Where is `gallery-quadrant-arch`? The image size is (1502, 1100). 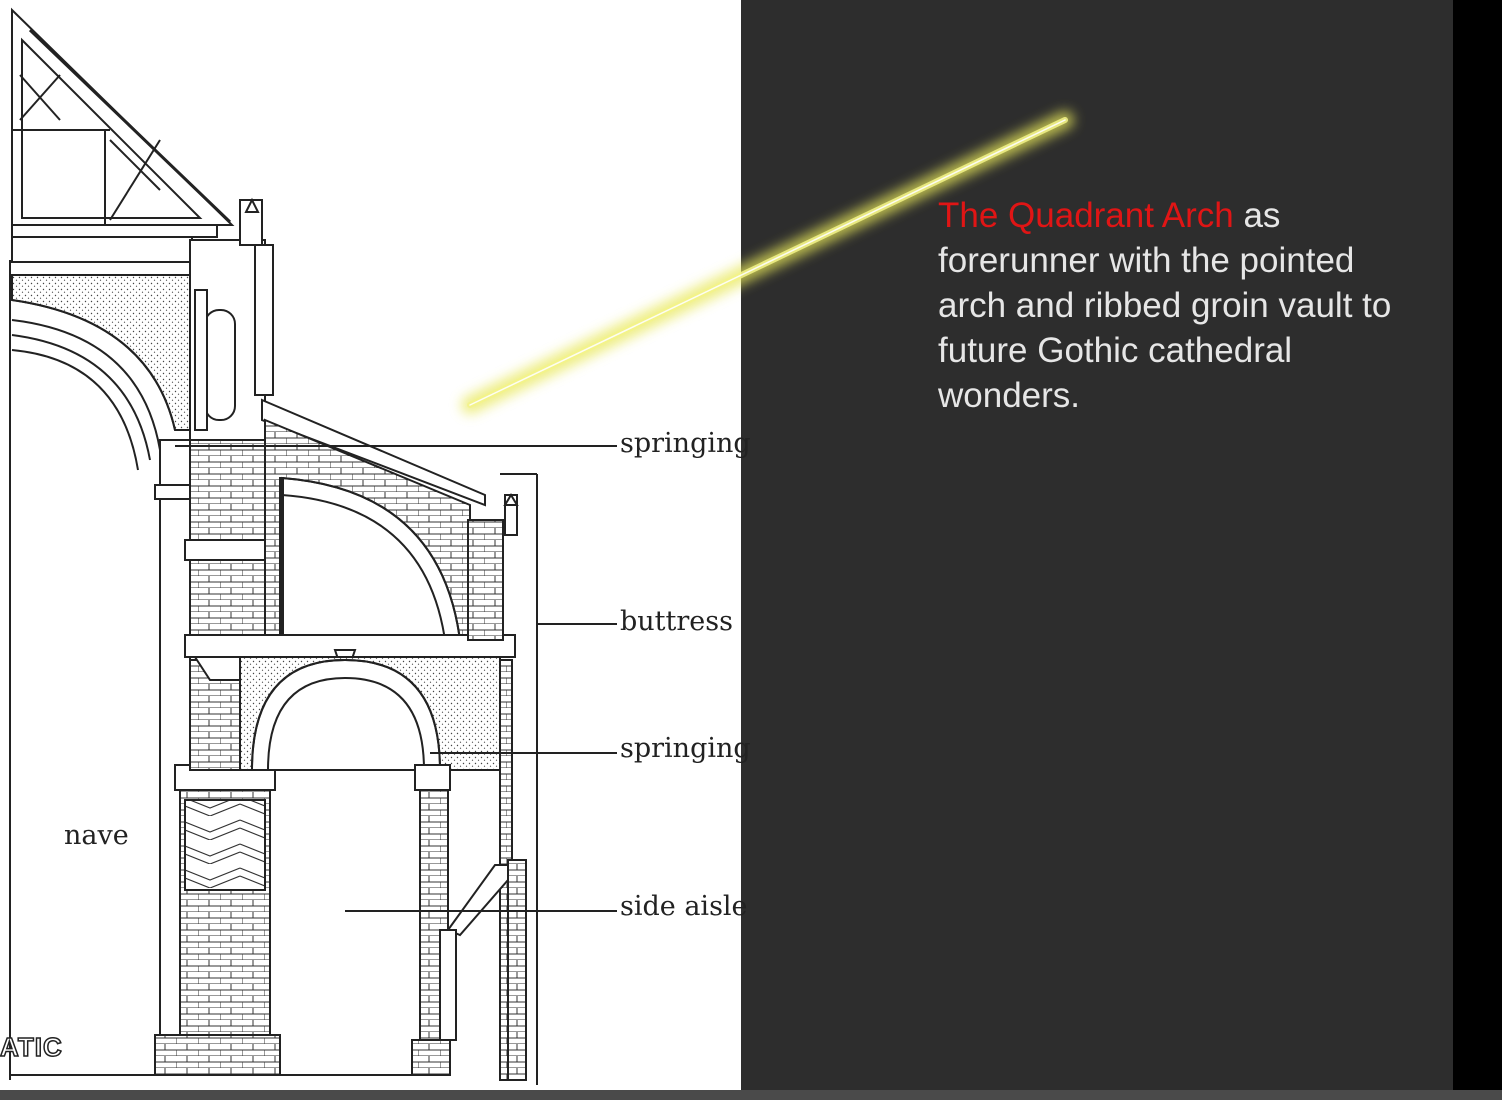 gallery-quadrant-arch is located at coordinates (373, 519).